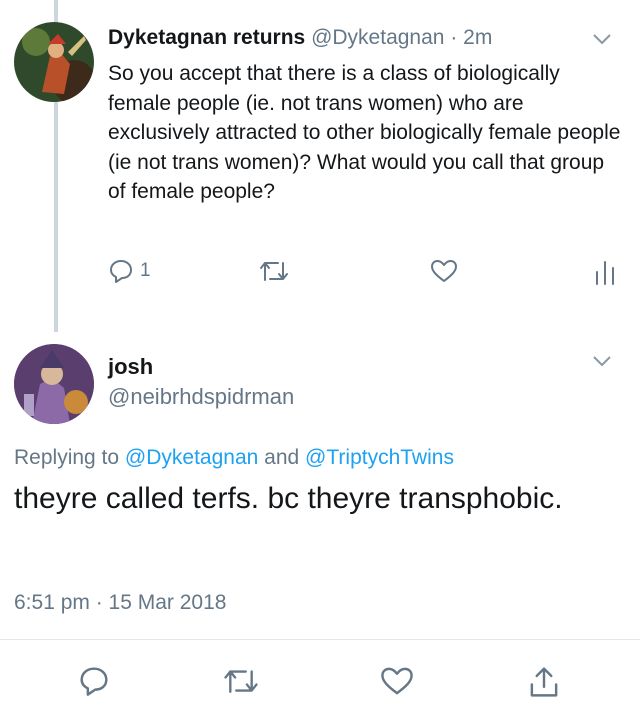 Image resolution: width=640 pixels, height=709 pixels. I want to click on reply-button, so click(94, 681).